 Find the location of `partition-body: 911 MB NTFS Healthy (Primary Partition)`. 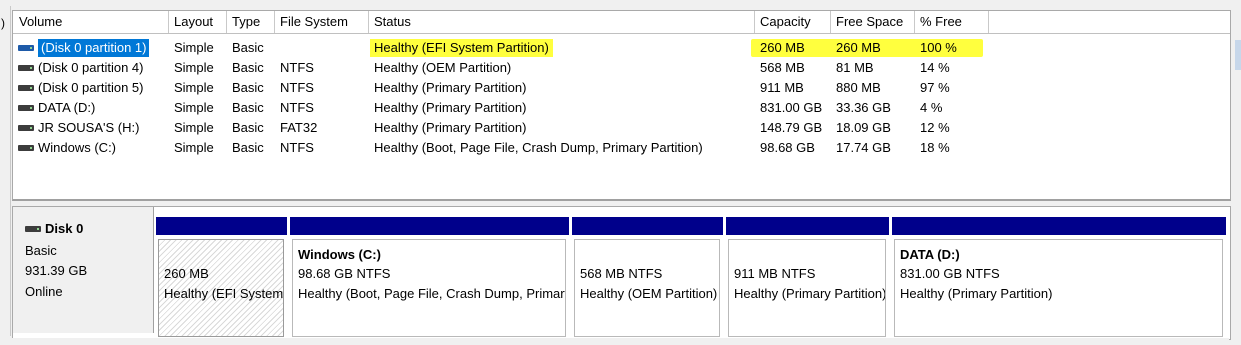

partition-body: 911 MB NTFS Healthy (Primary Partition) is located at coordinates (807, 288).